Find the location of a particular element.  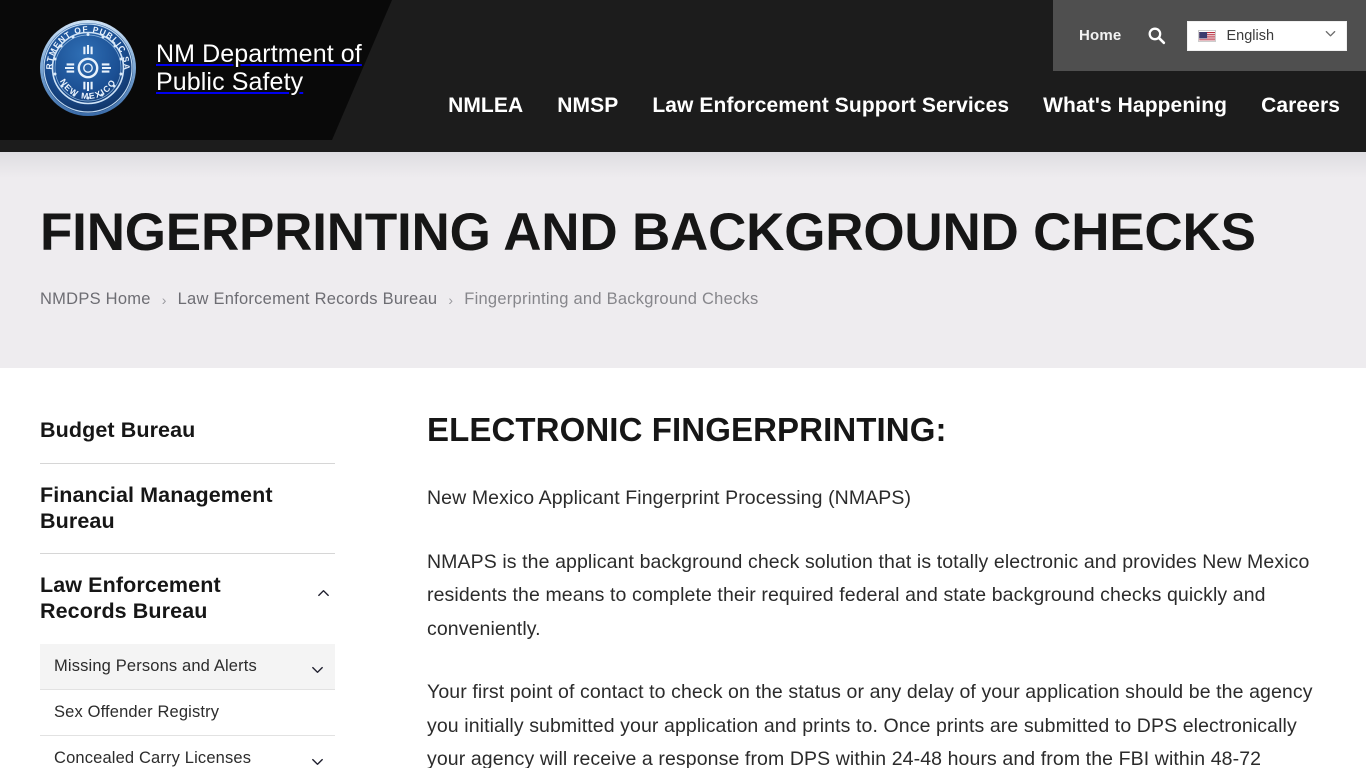

sidebar-subitem-sex-offender-registry: Sex Offender Registry is located at coordinates (187, 713).